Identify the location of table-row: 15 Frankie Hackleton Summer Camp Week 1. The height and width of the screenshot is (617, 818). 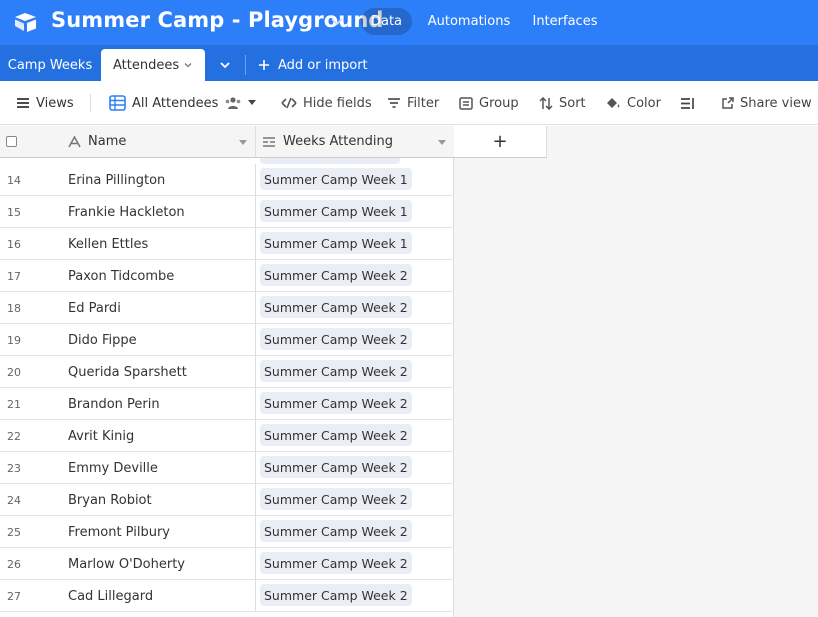
(227, 212).